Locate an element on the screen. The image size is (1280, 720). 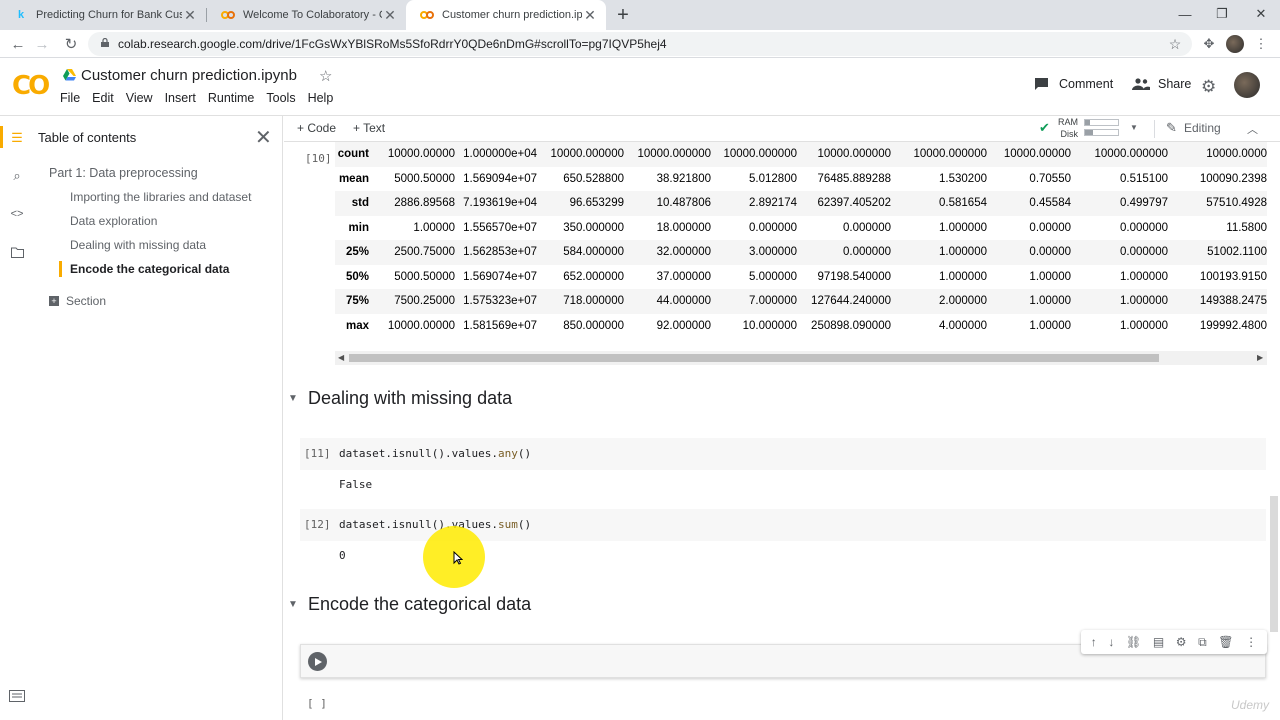
link-icon: ⛓ is located at coordinates (1133, 642).